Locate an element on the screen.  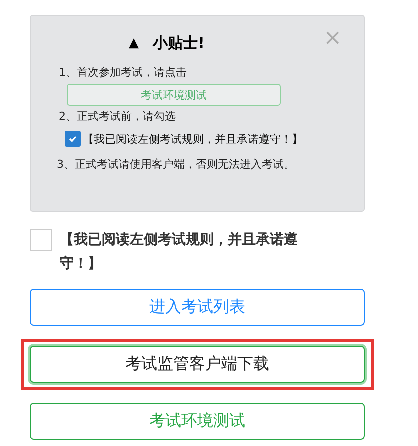
close-icon: × is located at coordinates (333, 39).